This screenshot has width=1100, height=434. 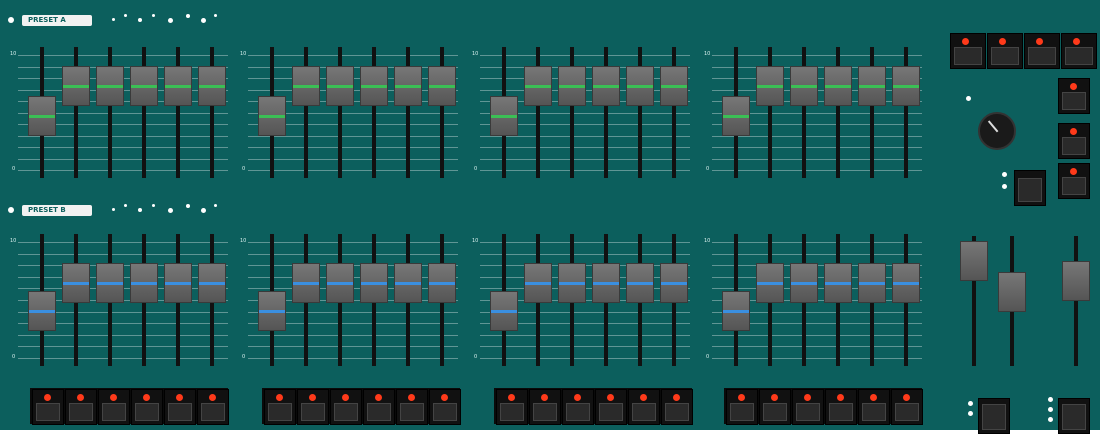 I want to click on status-indicator-dot-icon, so click(x=1050, y=409).